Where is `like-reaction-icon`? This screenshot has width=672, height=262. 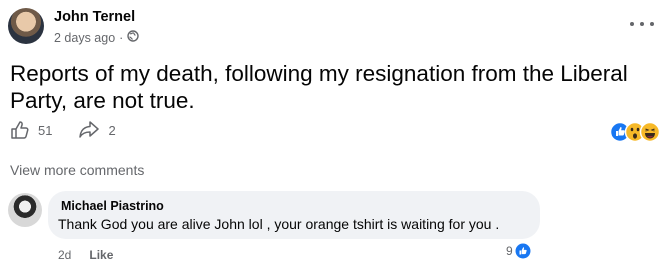
like-reaction-icon is located at coordinates (523, 251).